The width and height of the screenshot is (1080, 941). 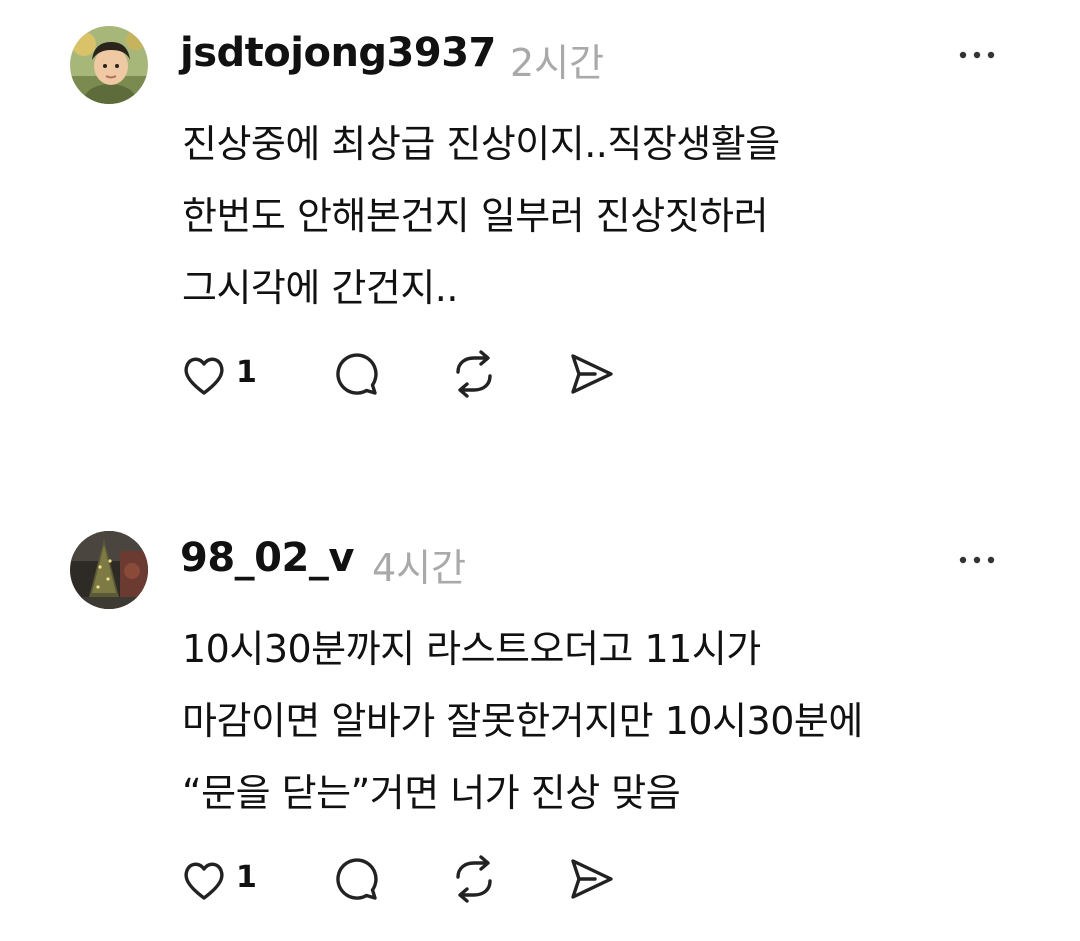 What do you see at coordinates (338, 53) in the screenshot?
I see `username: jsdtojong3937` at bounding box center [338, 53].